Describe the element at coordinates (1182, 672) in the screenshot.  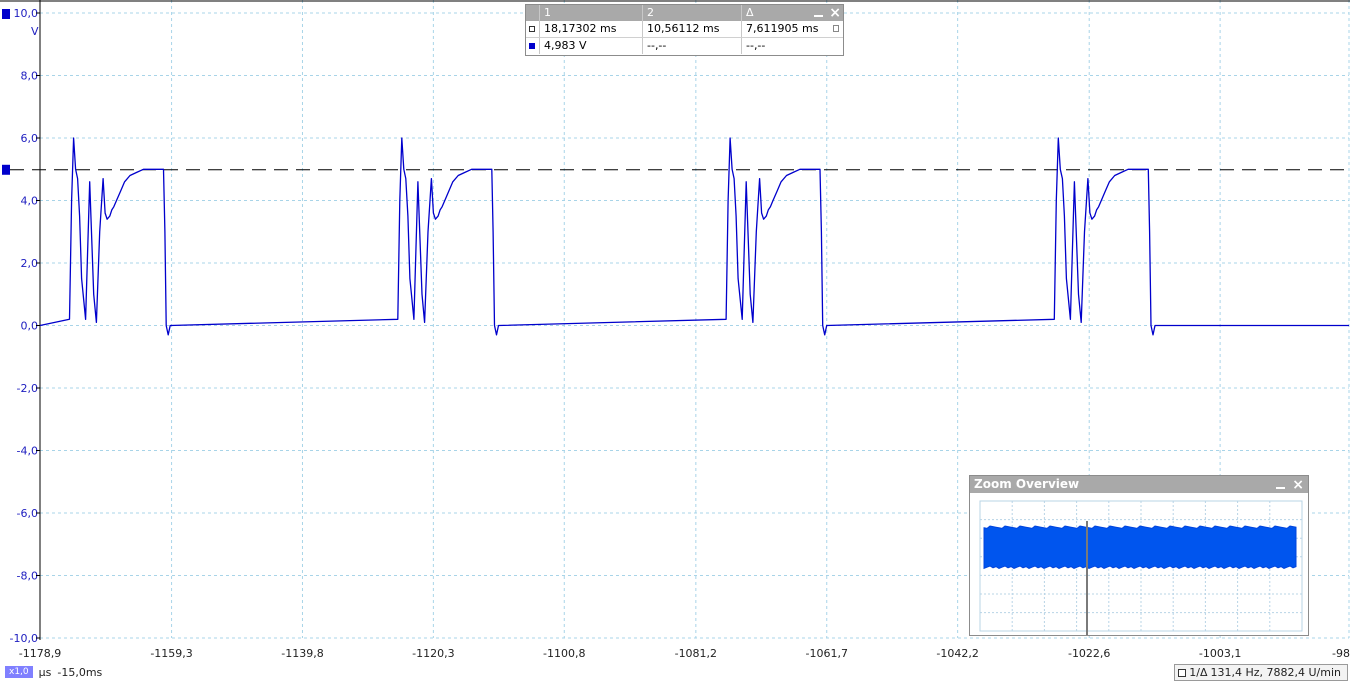
I see `cursor-mode-icon` at that location.